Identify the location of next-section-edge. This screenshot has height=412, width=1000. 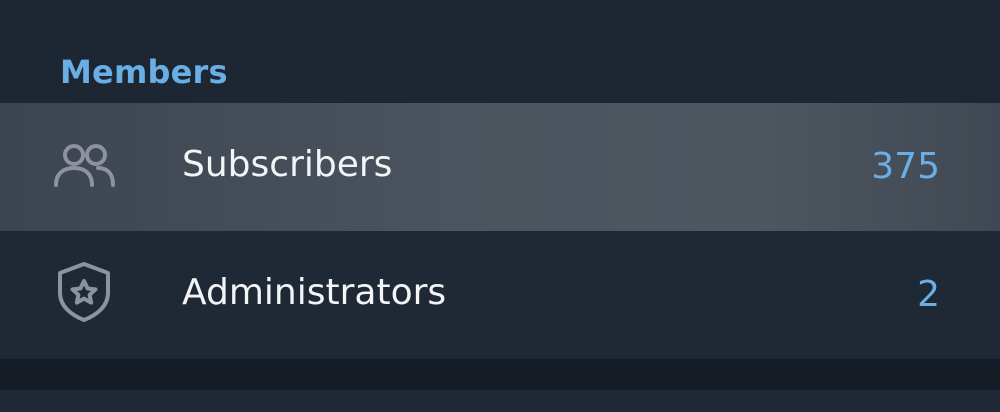
(500, 401).